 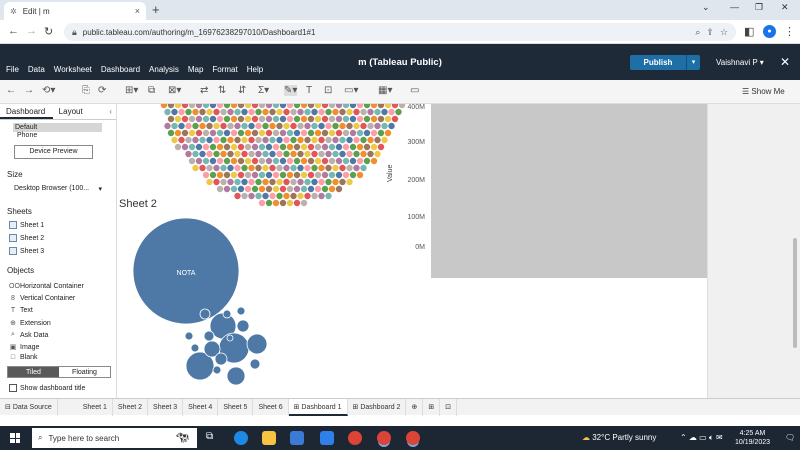 I want to click on fix-axes-icon: ▦▾, so click(x=385, y=90).